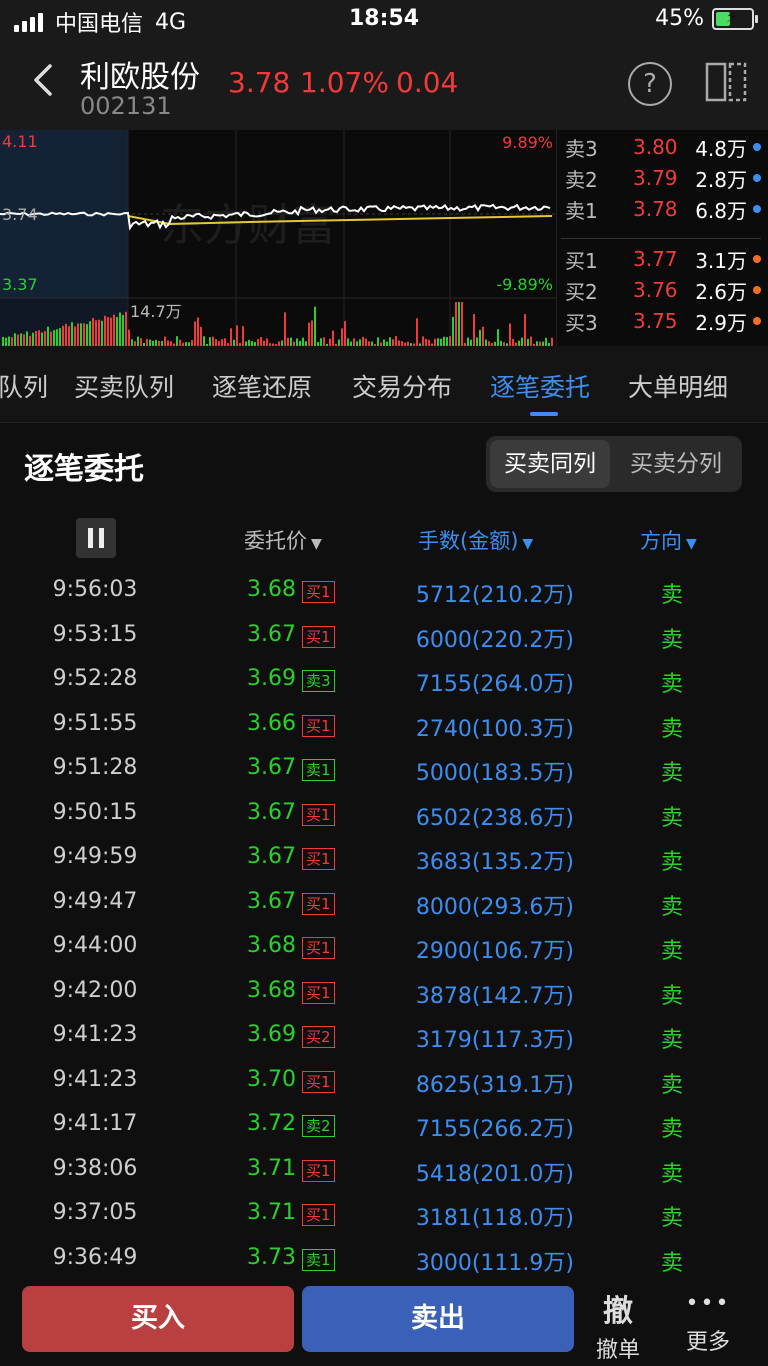 The width and height of the screenshot is (768, 1366). Describe the element at coordinates (494, 640) in the screenshot. I see `order-volume: 6000(220.2万)` at that location.